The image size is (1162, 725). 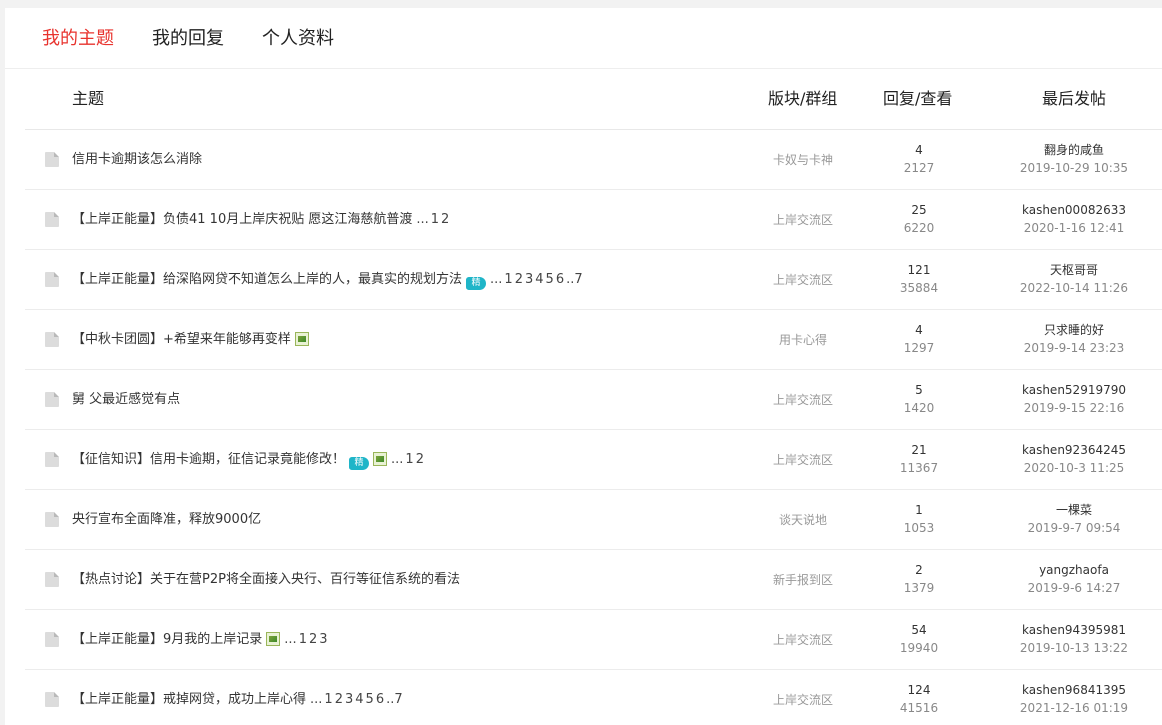 What do you see at coordinates (1074, 450) in the screenshot?
I see `last-post-user: kashen92364245` at bounding box center [1074, 450].